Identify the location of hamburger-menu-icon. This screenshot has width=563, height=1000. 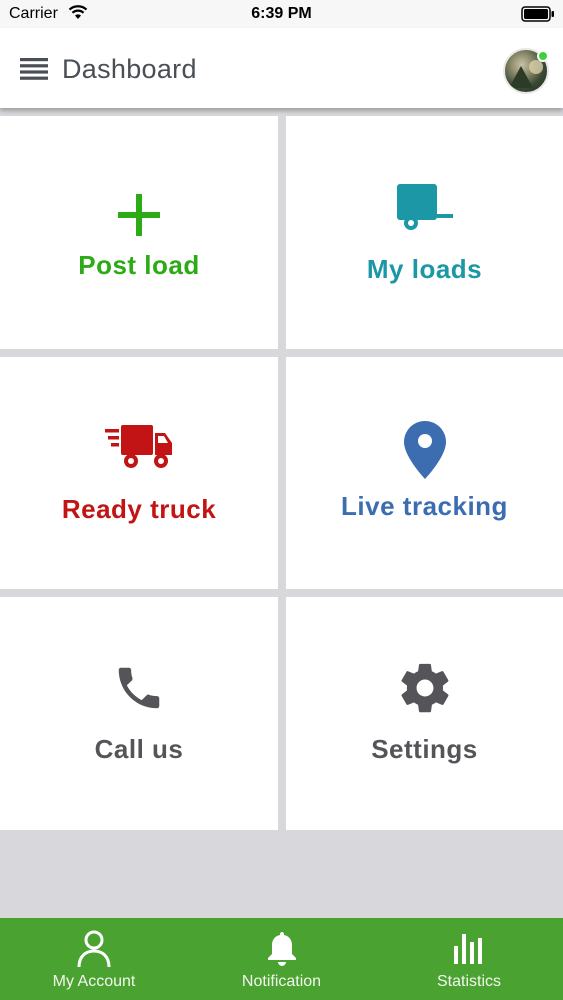
(34, 69).